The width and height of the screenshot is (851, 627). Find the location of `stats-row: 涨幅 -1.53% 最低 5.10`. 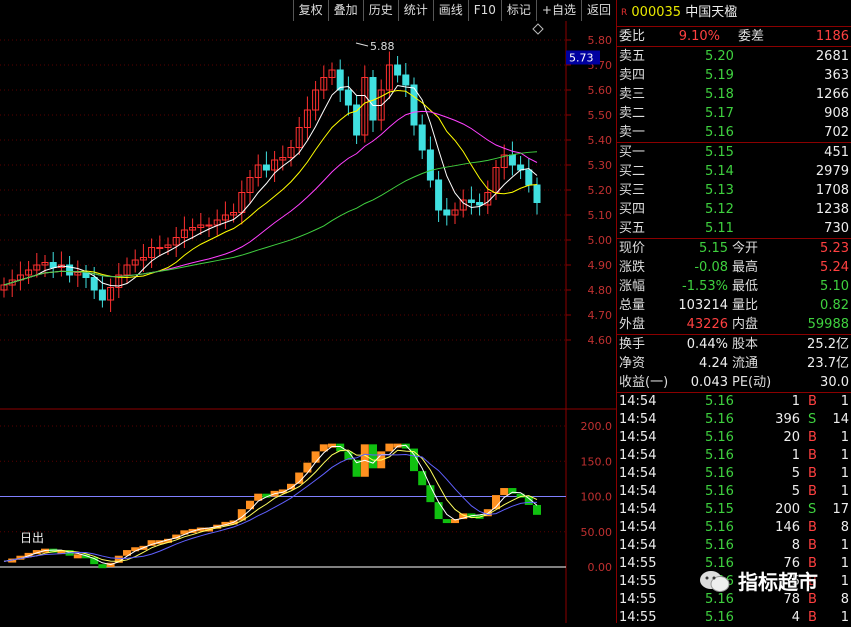

stats-row: 涨幅 -1.53% 最低 5.10 is located at coordinates (734, 286).